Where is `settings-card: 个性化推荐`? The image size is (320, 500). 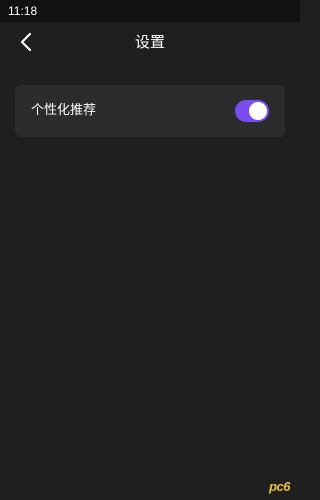
settings-card: 个性化推荐 is located at coordinates (150, 111).